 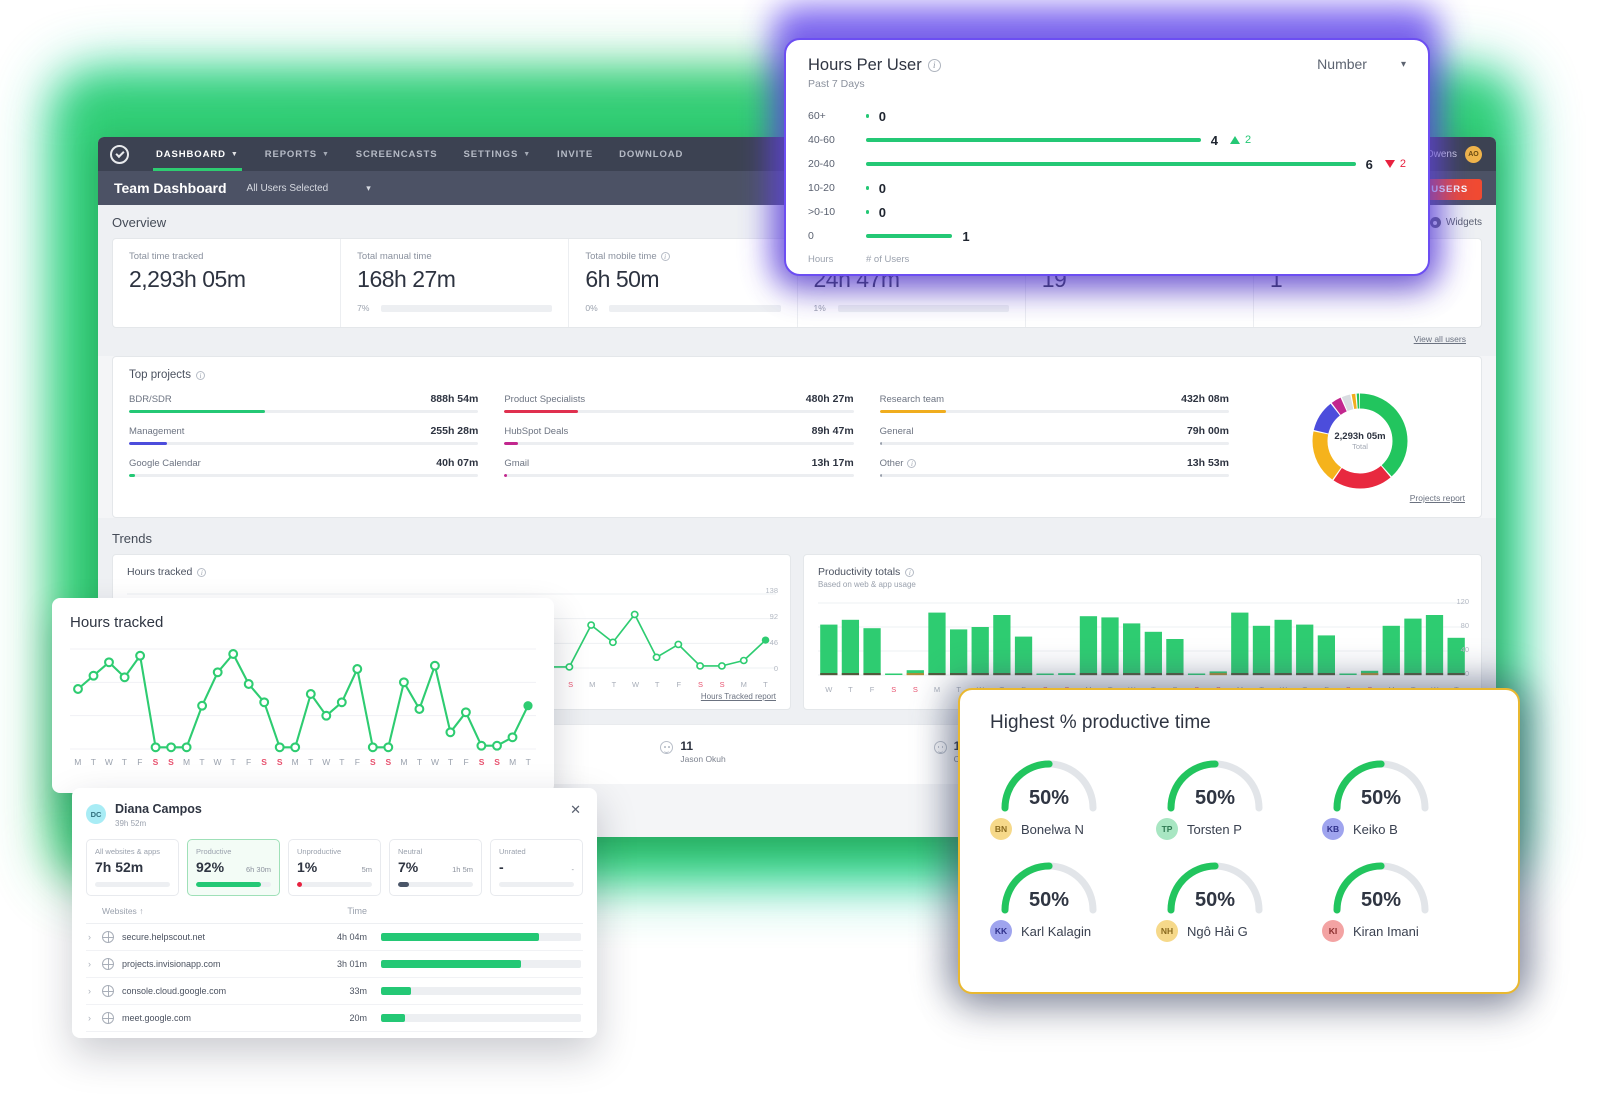 What do you see at coordinates (1073, 829) in the screenshot?
I see `person-row: BN Bonelwa N` at bounding box center [1073, 829].